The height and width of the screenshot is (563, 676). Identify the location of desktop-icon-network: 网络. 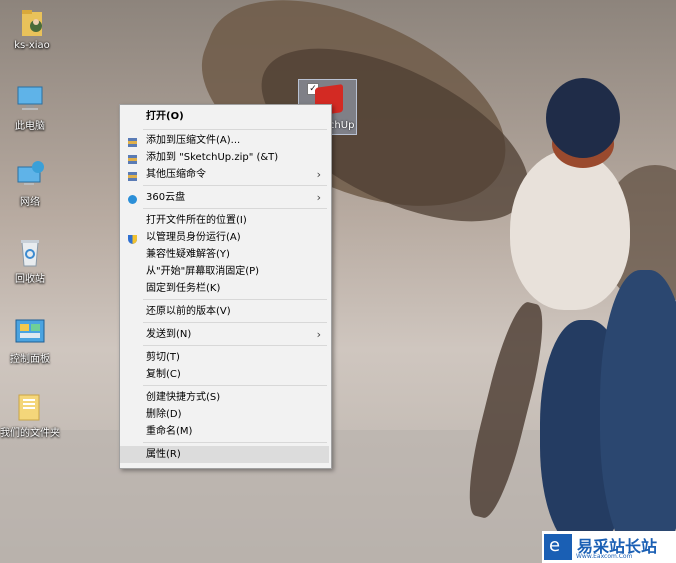
(30, 183).